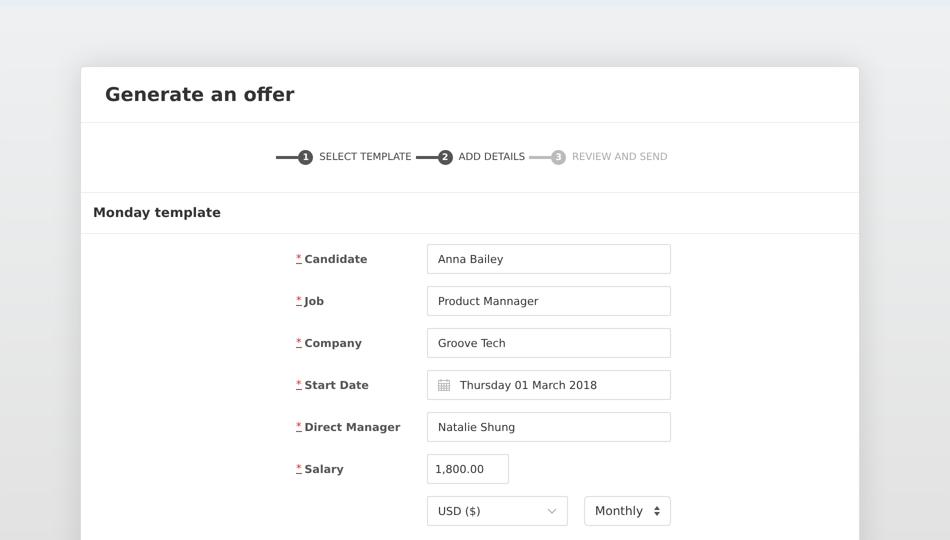  Describe the element at coordinates (552, 511) in the screenshot. I see `chevron-down-icon` at that location.